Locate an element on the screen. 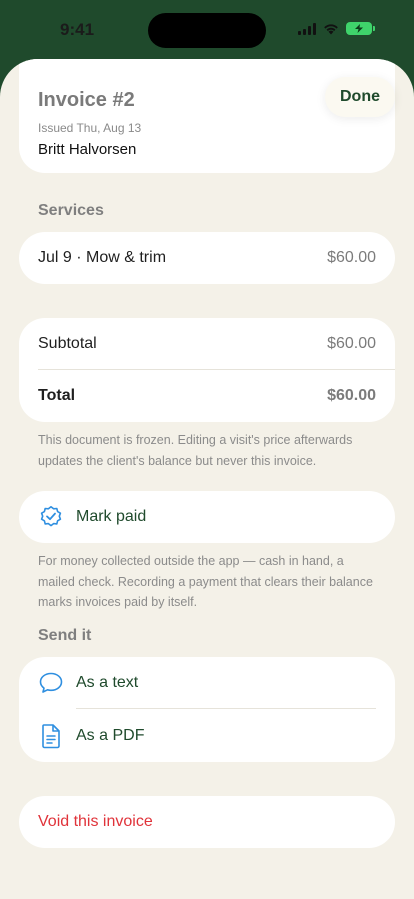 Image resolution: width=414 pixels, height=899 pixels. totals-card: Subtotal $60.00 Total $60.00 is located at coordinates (207, 370).